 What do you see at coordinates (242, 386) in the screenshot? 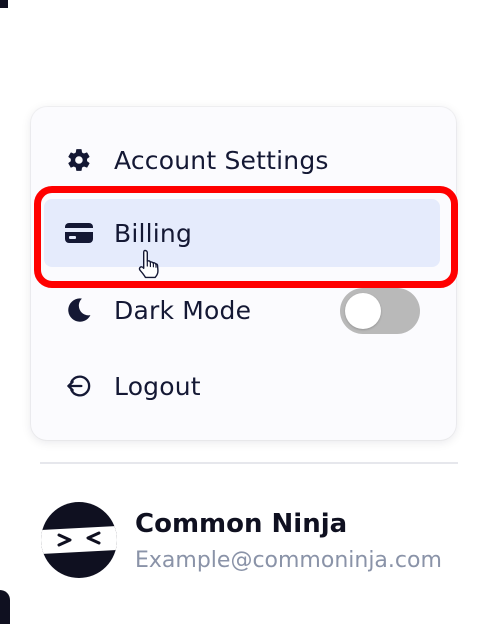
I see `menu-item-logout: Logout` at bounding box center [242, 386].